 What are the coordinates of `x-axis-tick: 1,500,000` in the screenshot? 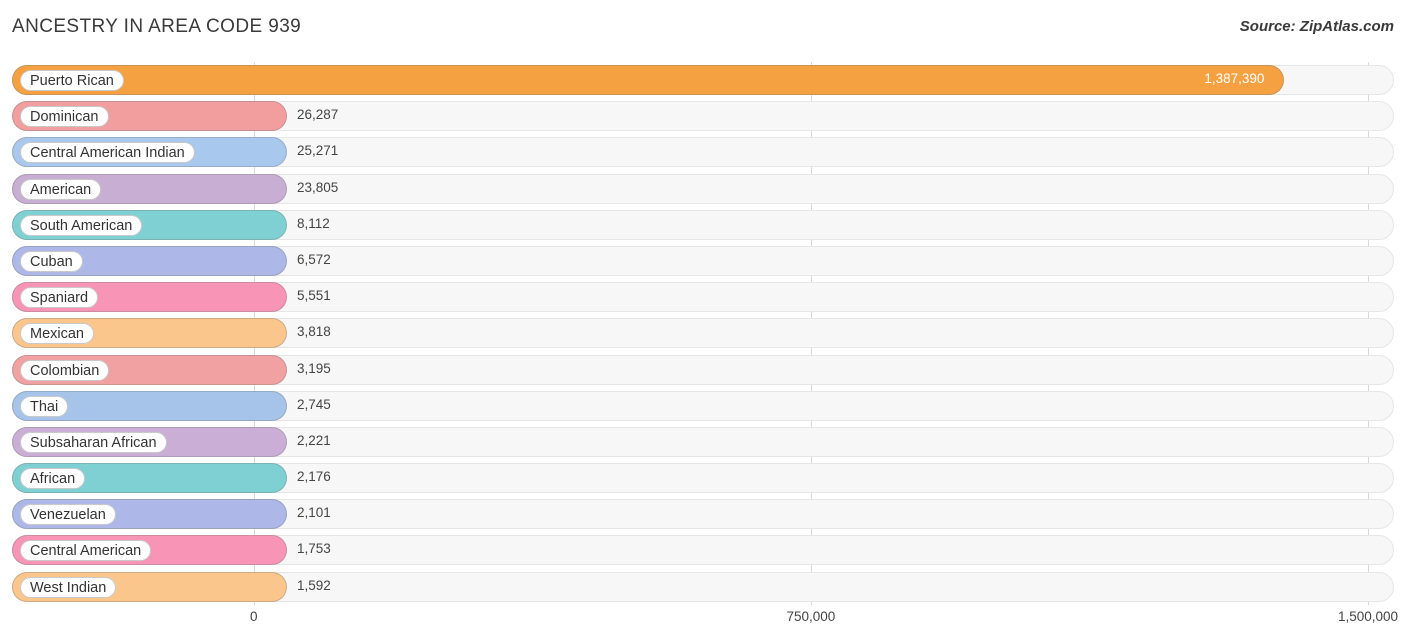 It's located at (1368, 616).